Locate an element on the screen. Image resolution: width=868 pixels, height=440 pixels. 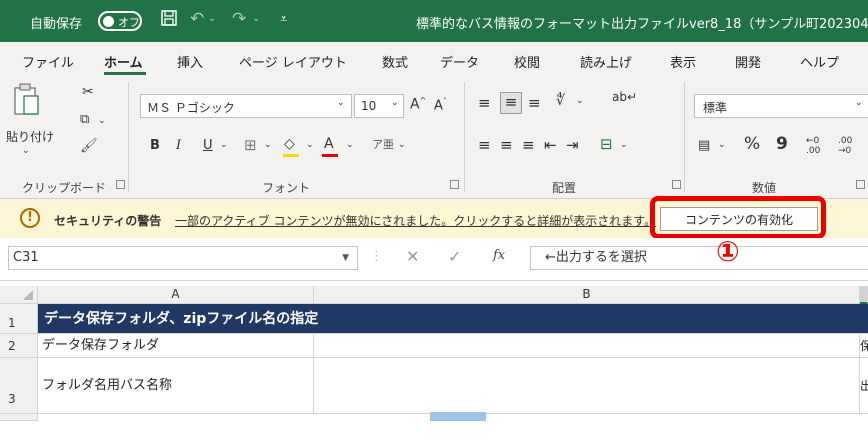
align-bottom-icon: ≡ is located at coordinates (534, 103).